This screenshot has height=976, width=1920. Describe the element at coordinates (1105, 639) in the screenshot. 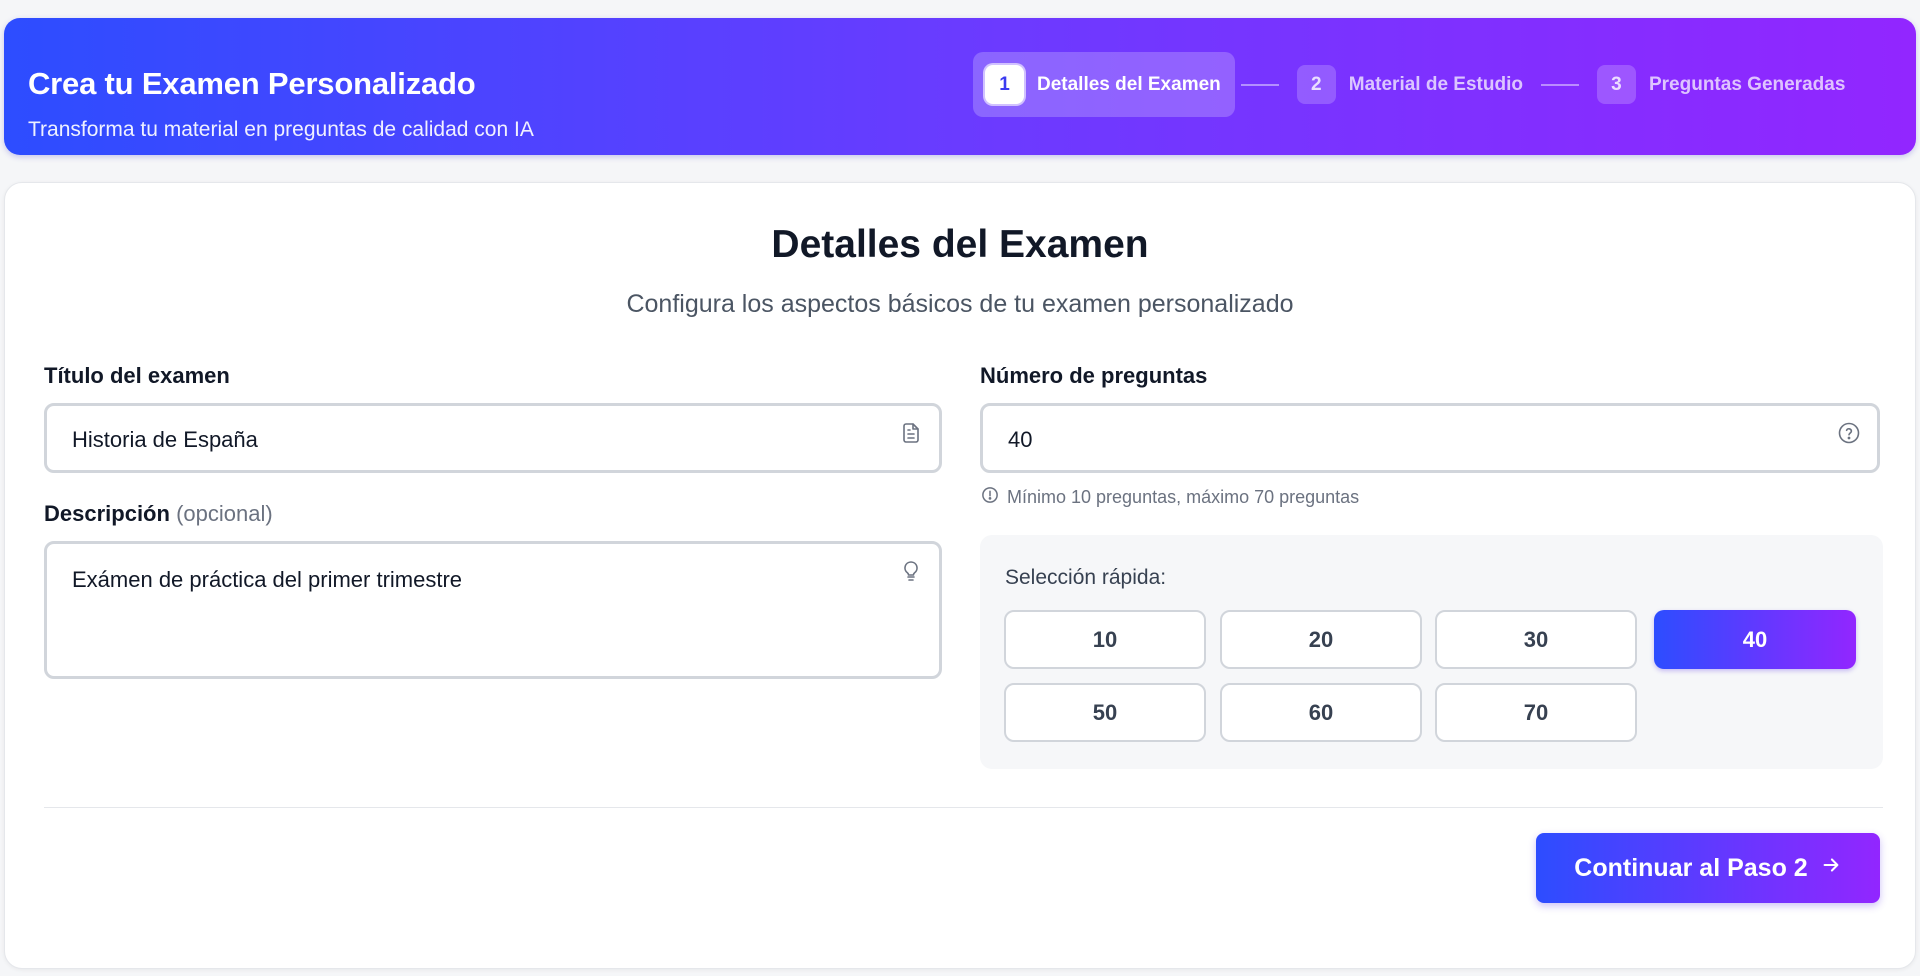

I see `quick-select-10-button: 10` at that location.